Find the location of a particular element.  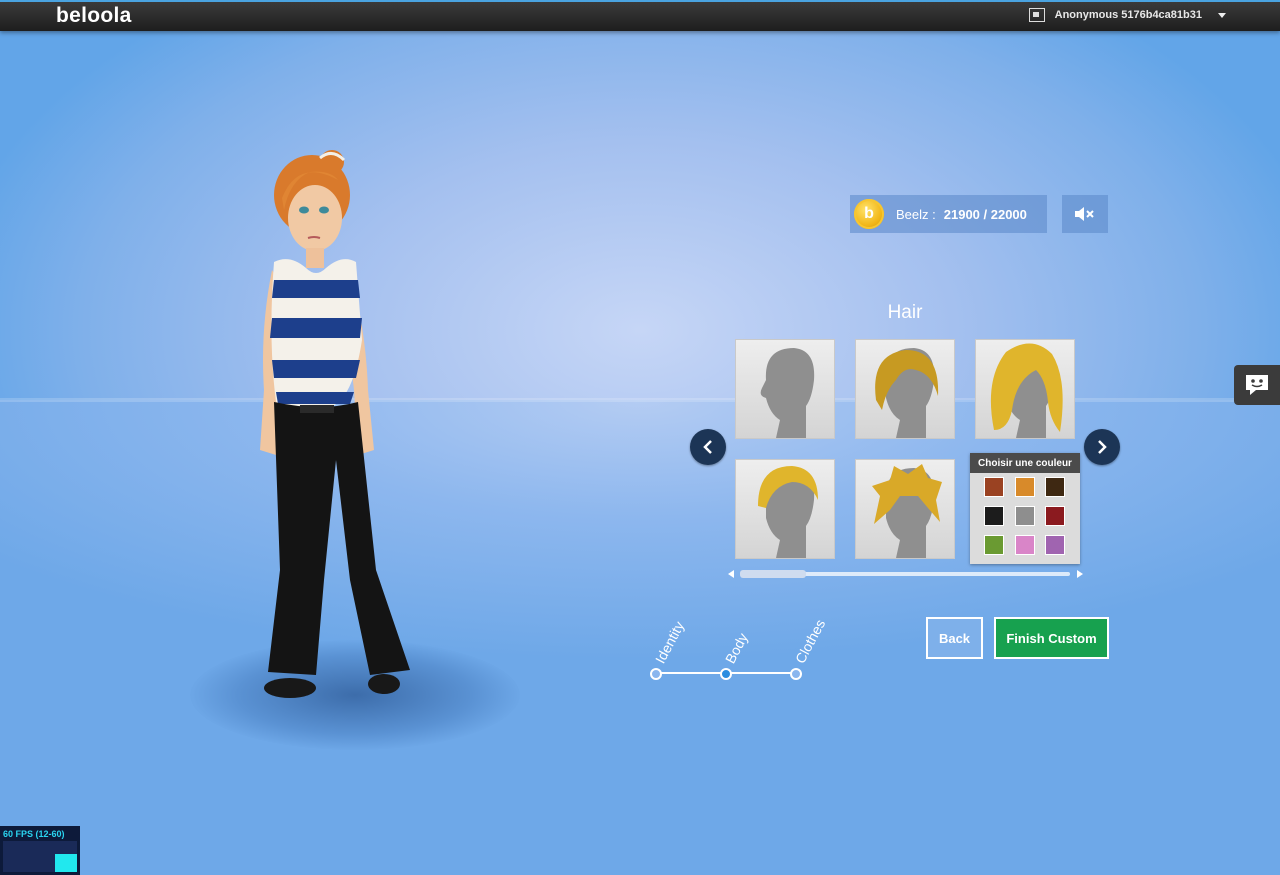

avatar-character is located at coordinates (335, 424).